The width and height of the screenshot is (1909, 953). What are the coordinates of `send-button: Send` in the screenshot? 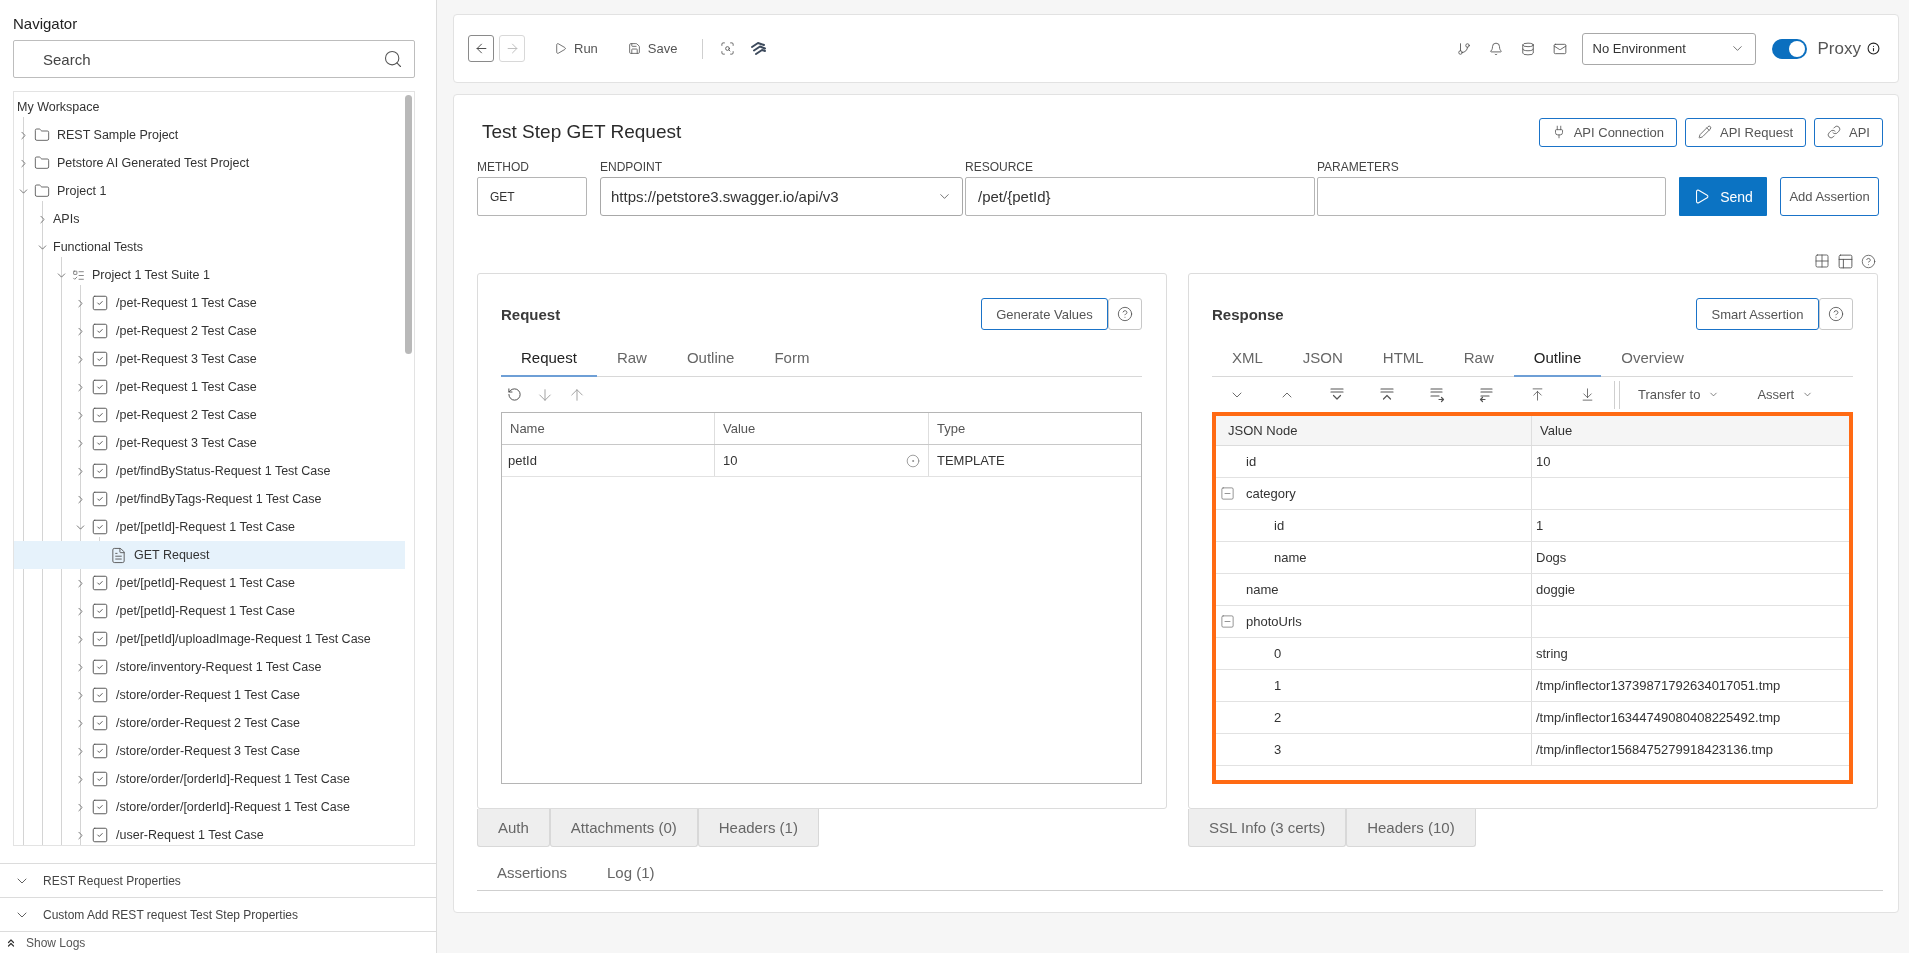 It's located at (1723, 196).